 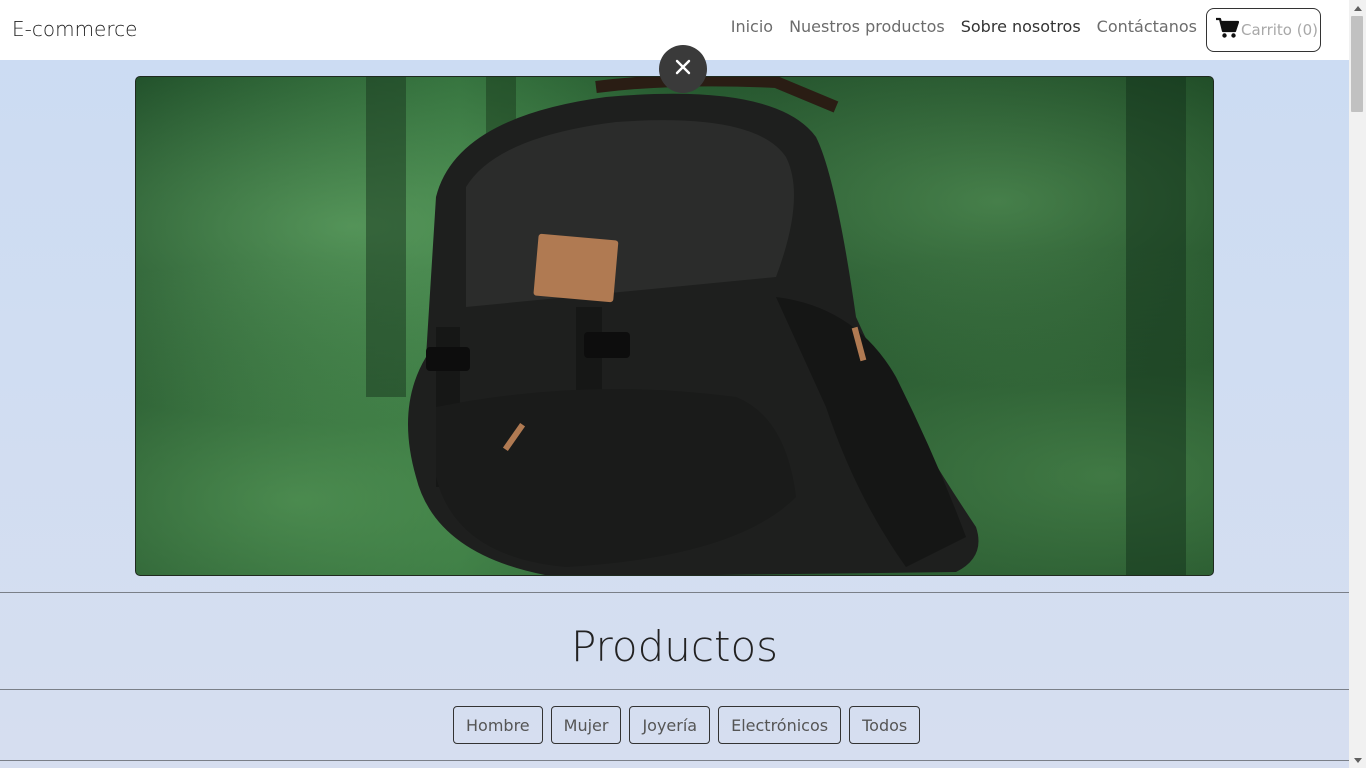 What do you see at coordinates (780, 725) in the screenshot?
I see `filter-electronicos-button: Electrónicos` at bounding box center [780, 725].